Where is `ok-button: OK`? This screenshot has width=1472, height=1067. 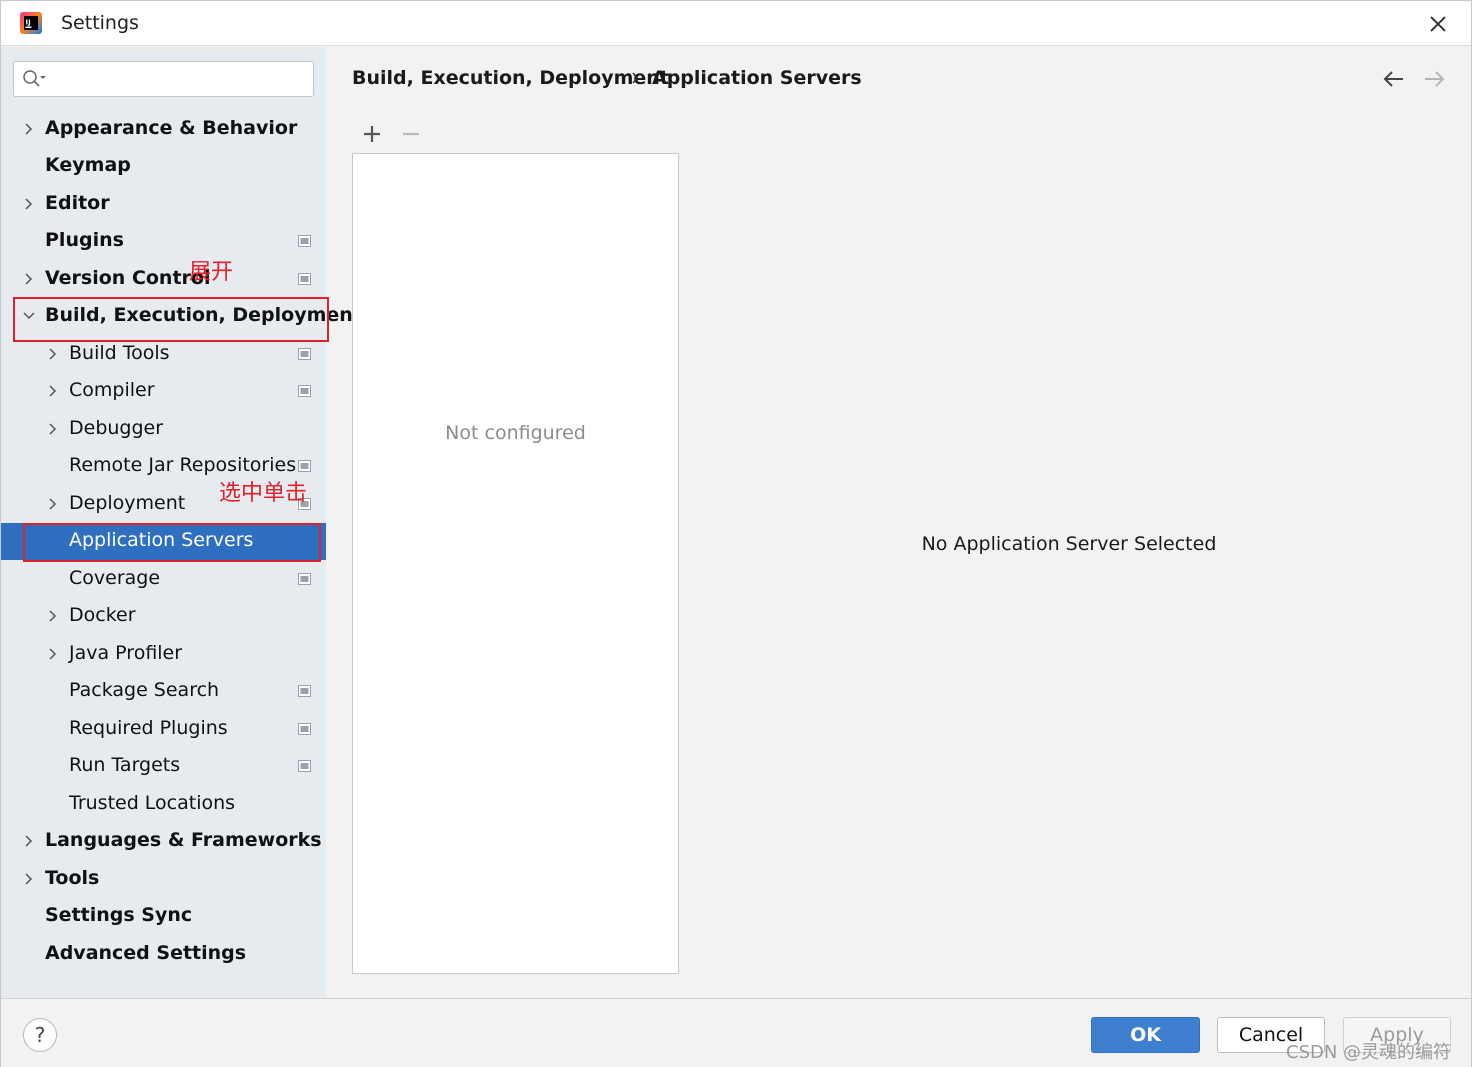
ok-button: OK is located at coordinates (1145, 1035).